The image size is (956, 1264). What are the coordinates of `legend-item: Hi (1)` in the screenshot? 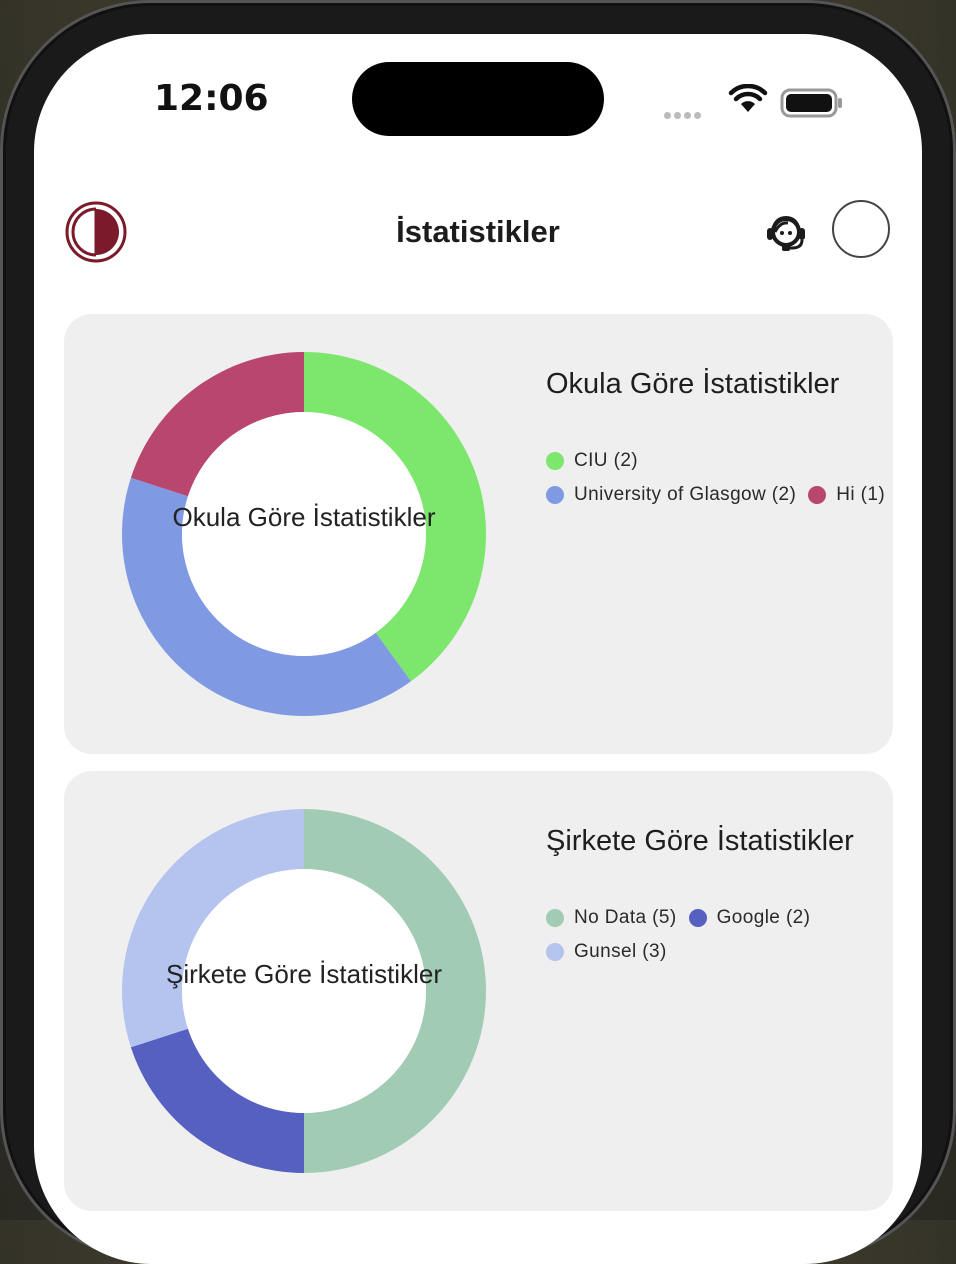 It's located at (846, 495).